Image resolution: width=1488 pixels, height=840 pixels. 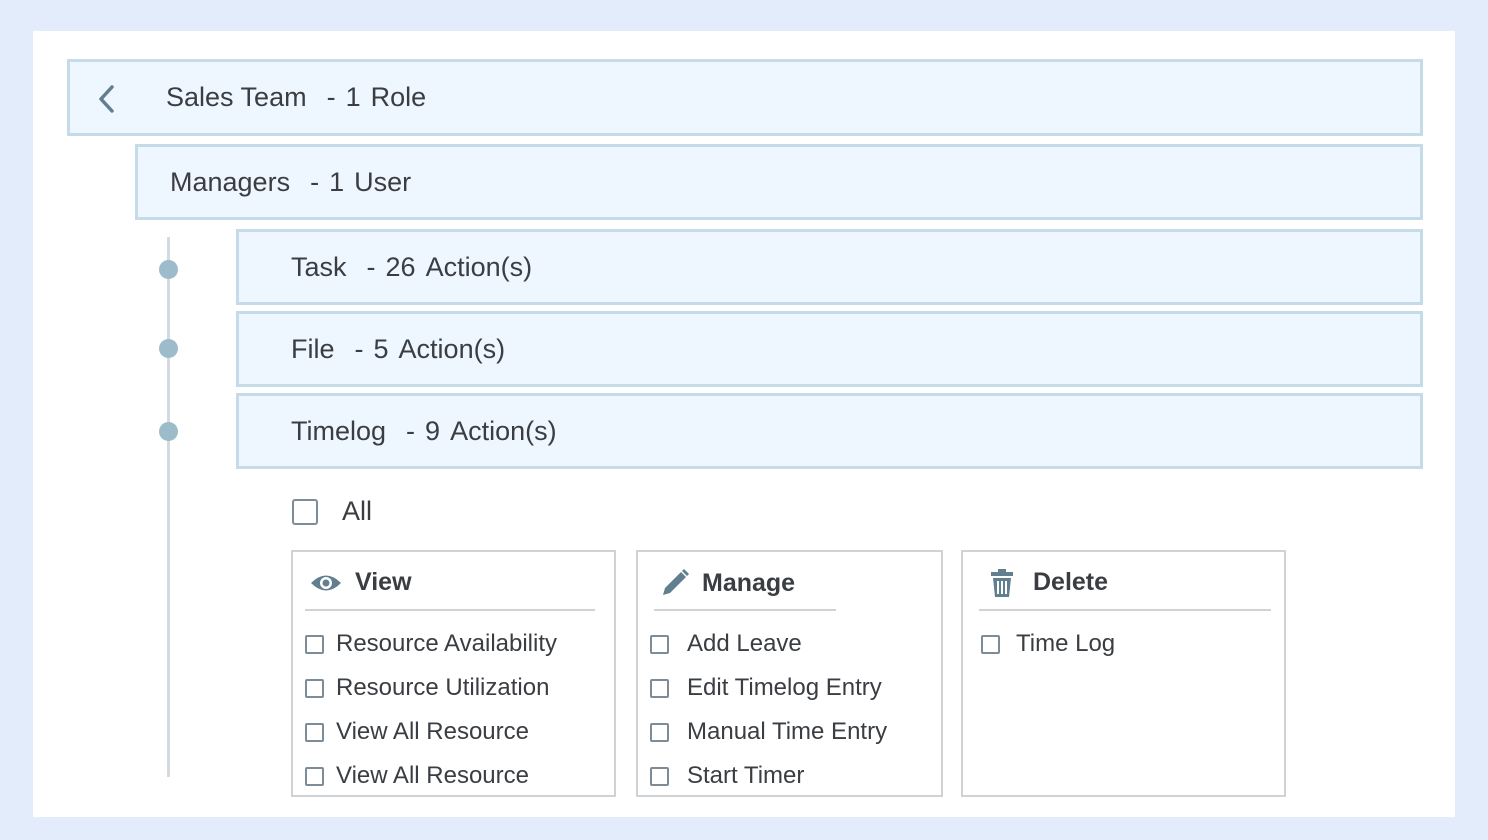 I want to click on group-name: Managers, so click(x=230, y=181).